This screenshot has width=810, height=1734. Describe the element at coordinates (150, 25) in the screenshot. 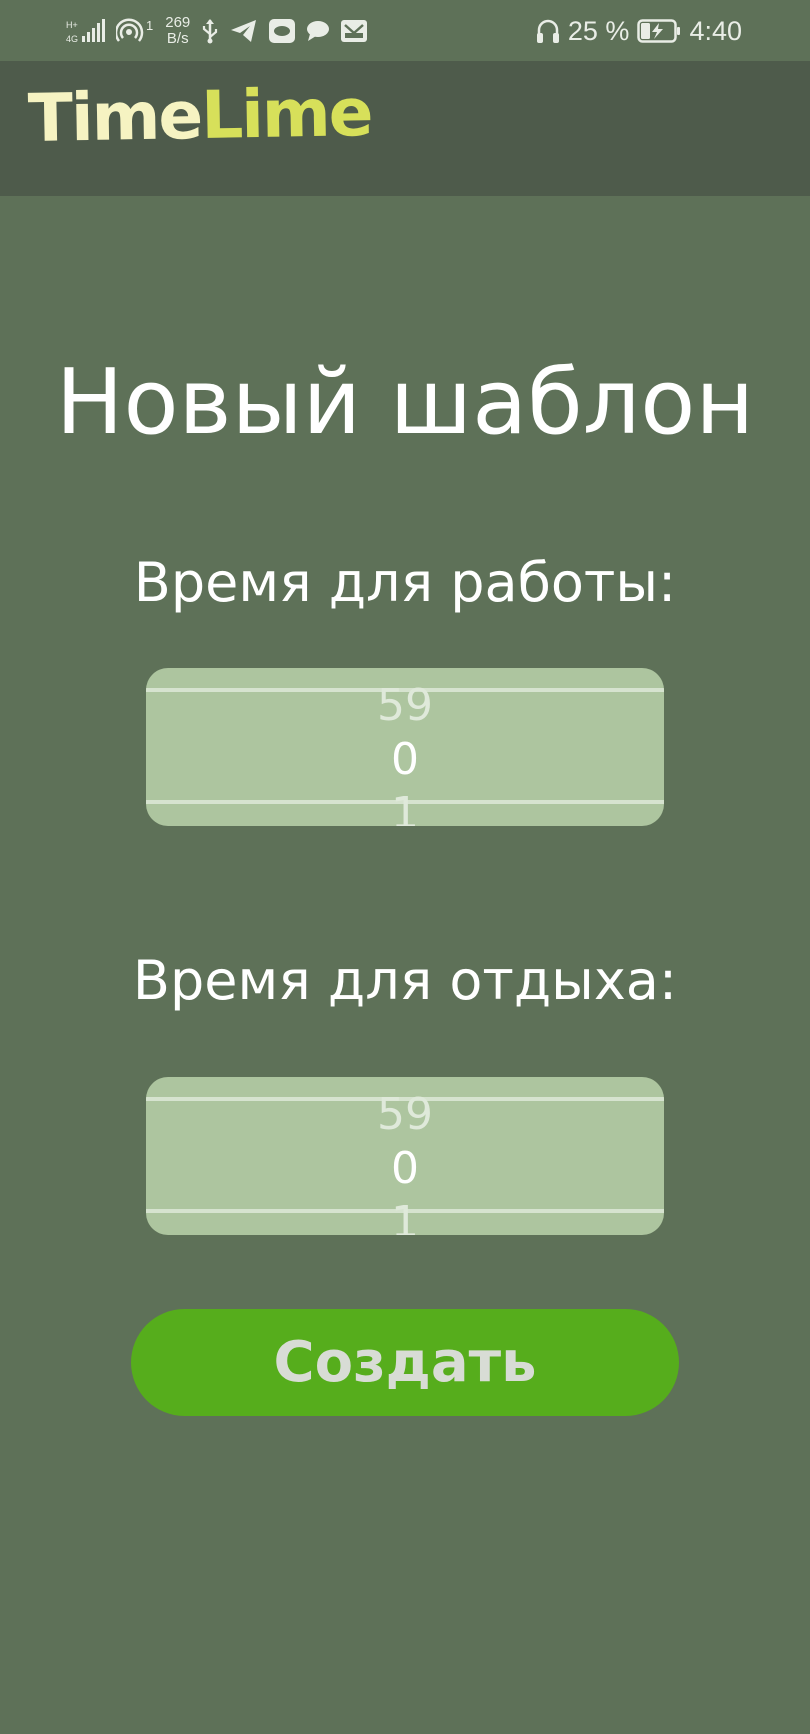

I see `hotspot-count: 1` at that location.